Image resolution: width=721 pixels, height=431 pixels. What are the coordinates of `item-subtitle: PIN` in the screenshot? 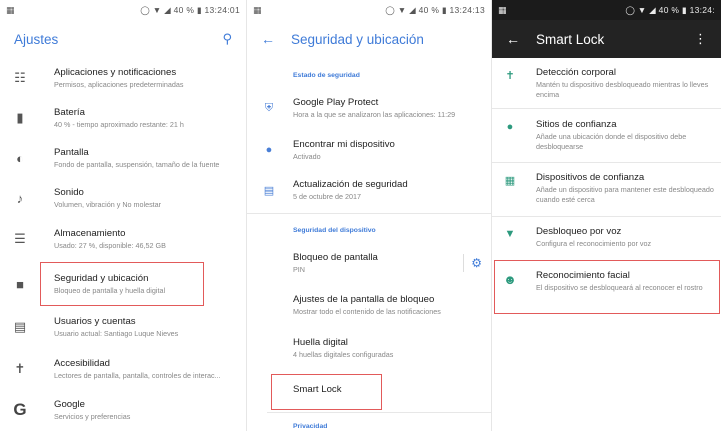 It's located at (299, 269).